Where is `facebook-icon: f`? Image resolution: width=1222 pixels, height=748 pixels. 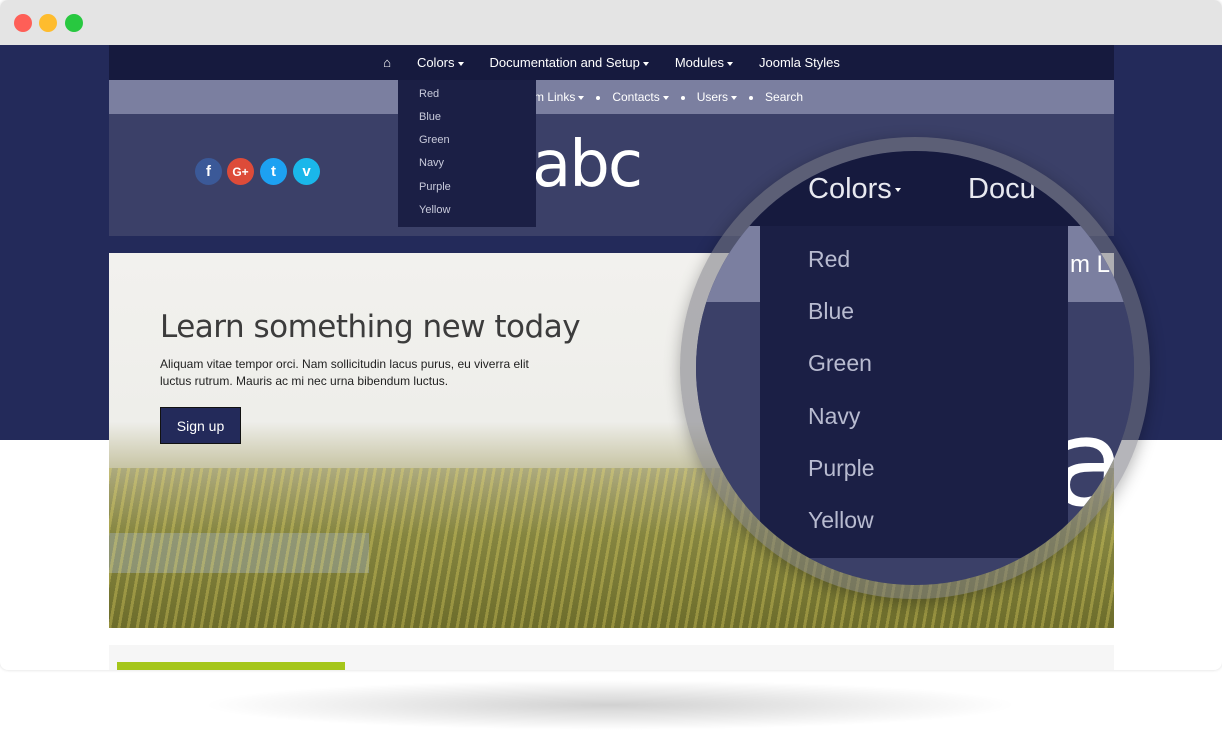
facebook-icon: f is located at coordinates (208, 171).